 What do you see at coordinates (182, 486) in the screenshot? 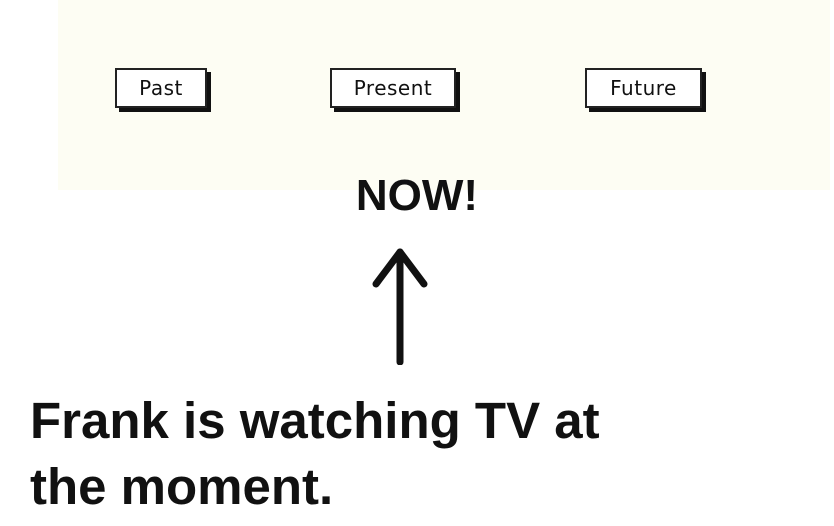
I see `example-sentence-line-2: the moment.` at bounding box center [182, 486].